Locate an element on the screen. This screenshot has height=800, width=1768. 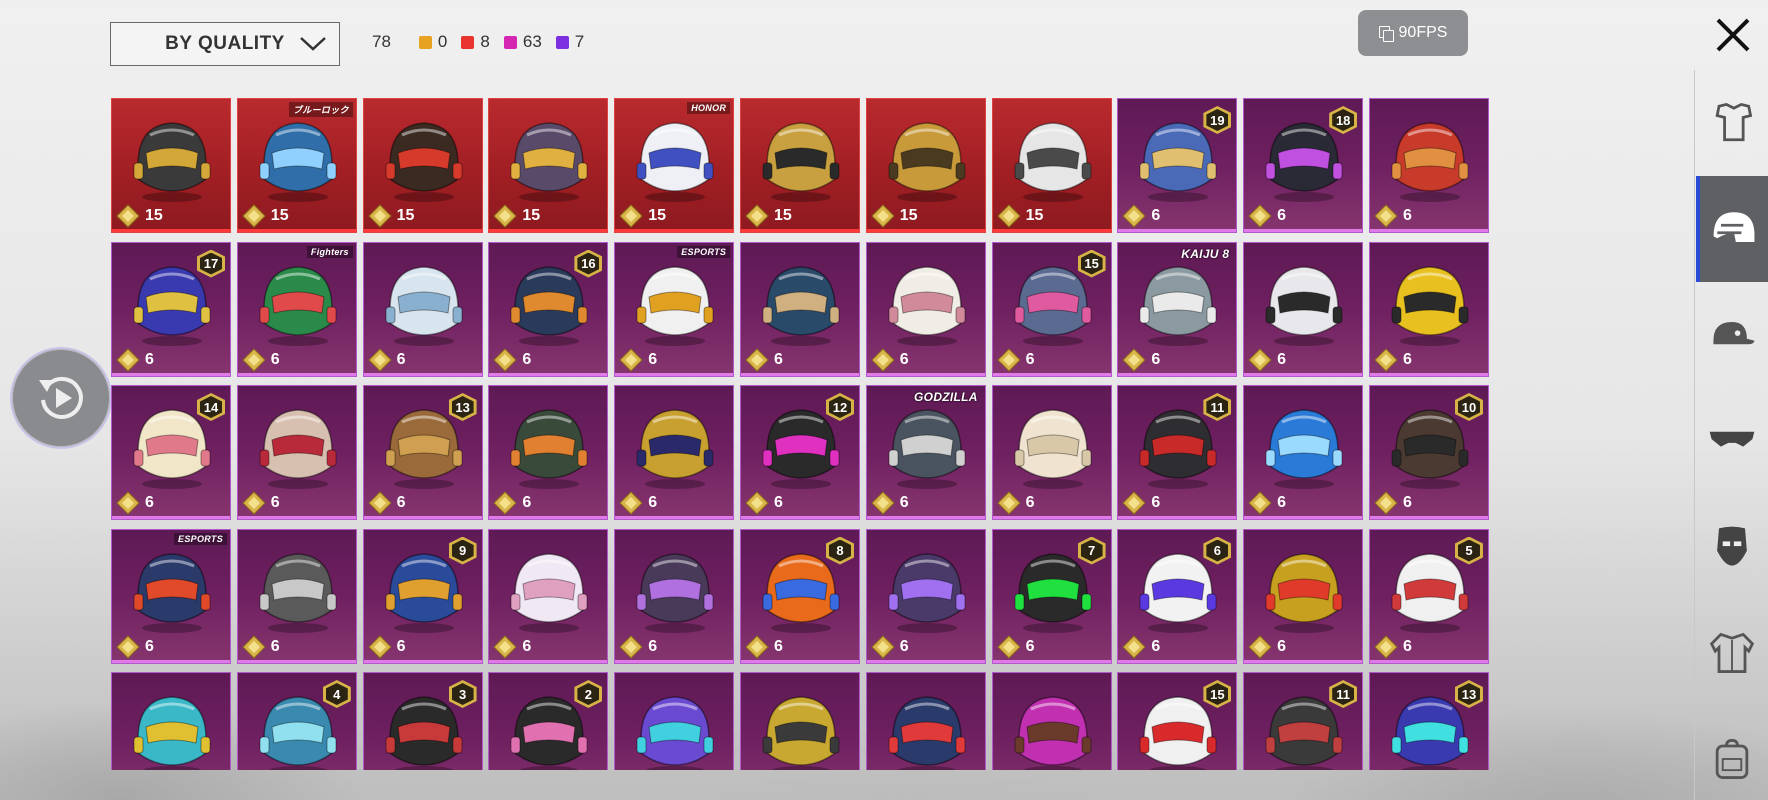
helmet-tile: 19 6 is located at coordinates (1177, 165).